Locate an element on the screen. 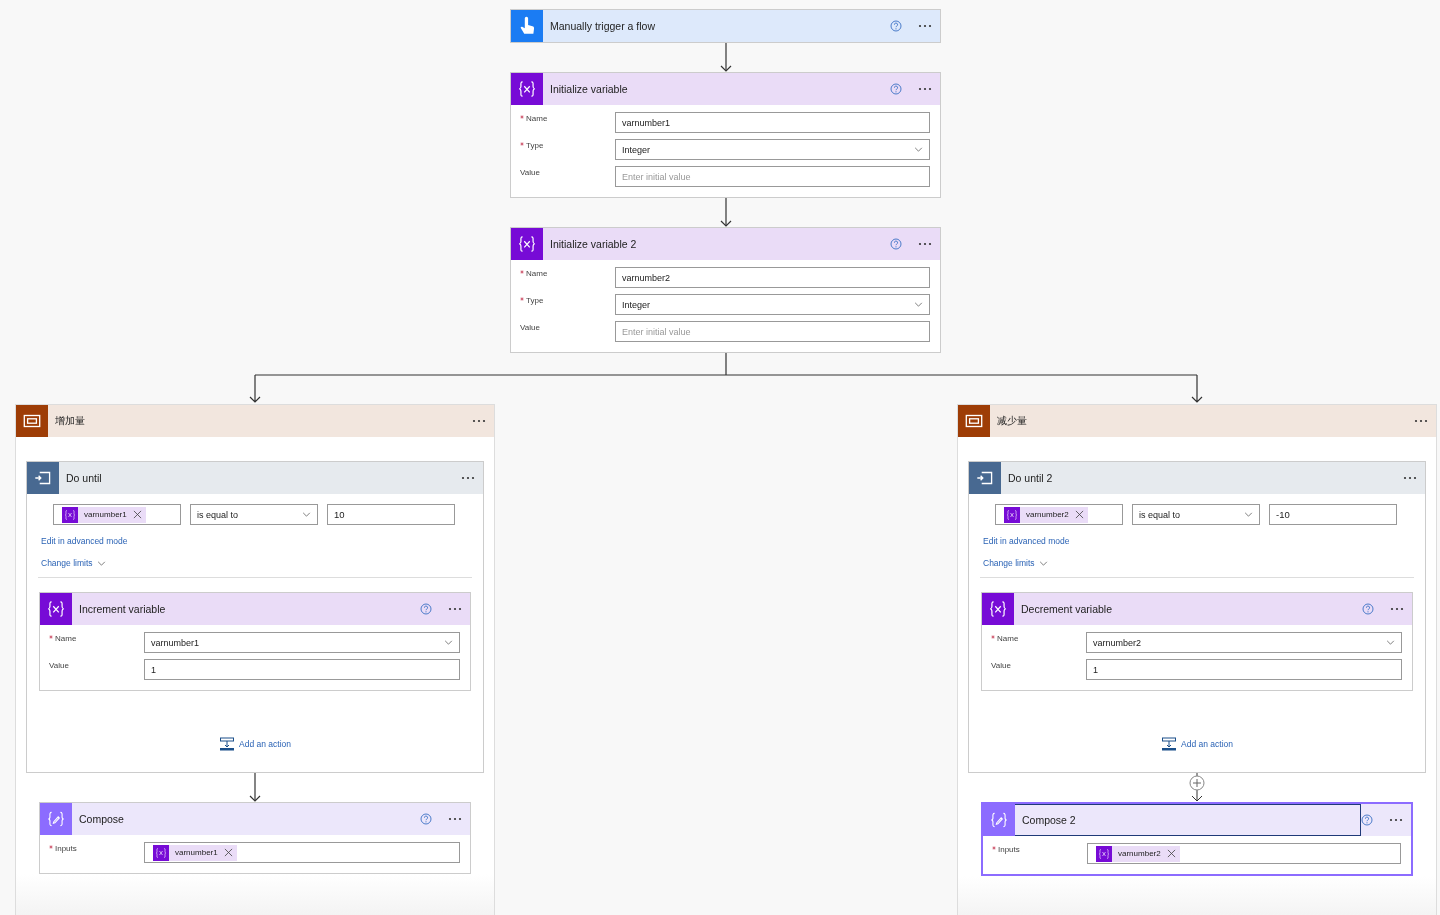 The image size is (1440, 915). text-field: 10 is located at coordinates (391, 514).